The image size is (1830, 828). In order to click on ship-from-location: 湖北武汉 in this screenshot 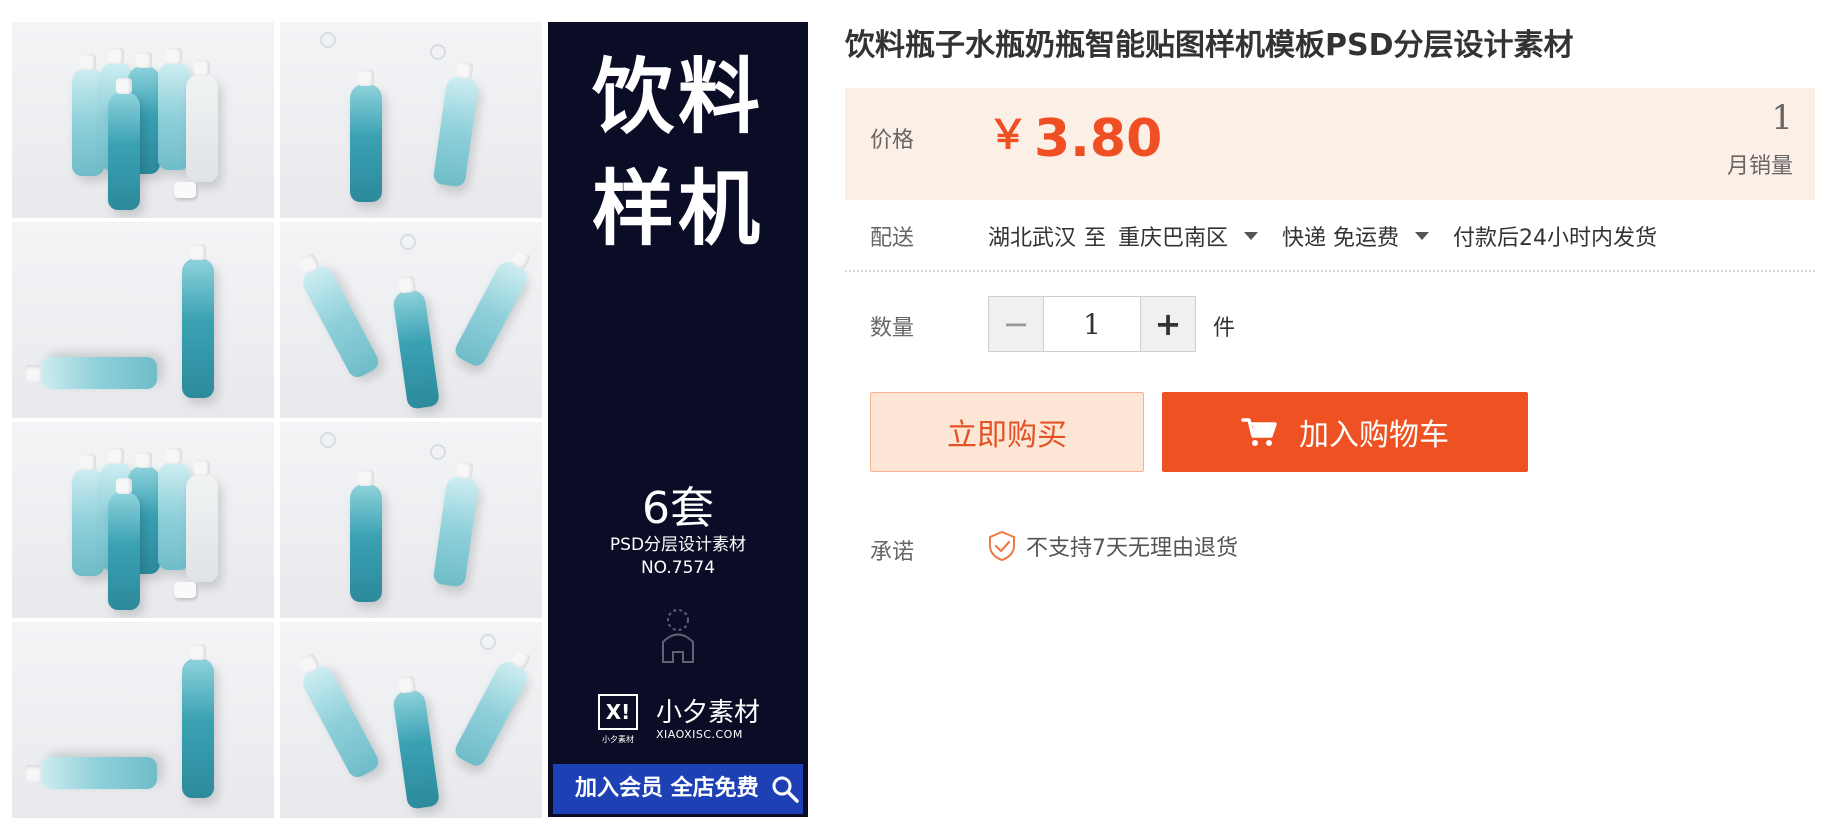, I will do `click(1032, 238)`.